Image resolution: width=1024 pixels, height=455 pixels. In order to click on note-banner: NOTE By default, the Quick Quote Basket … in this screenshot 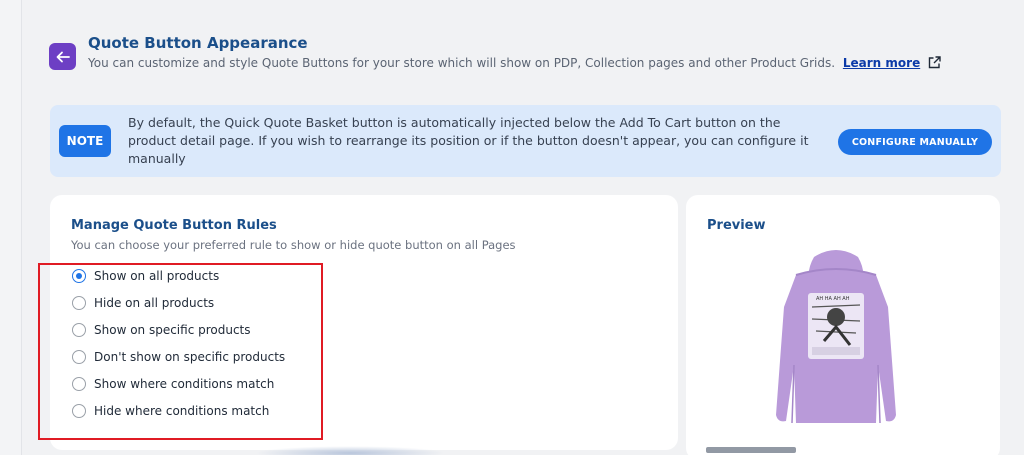, I will do `click(525, 141)`.